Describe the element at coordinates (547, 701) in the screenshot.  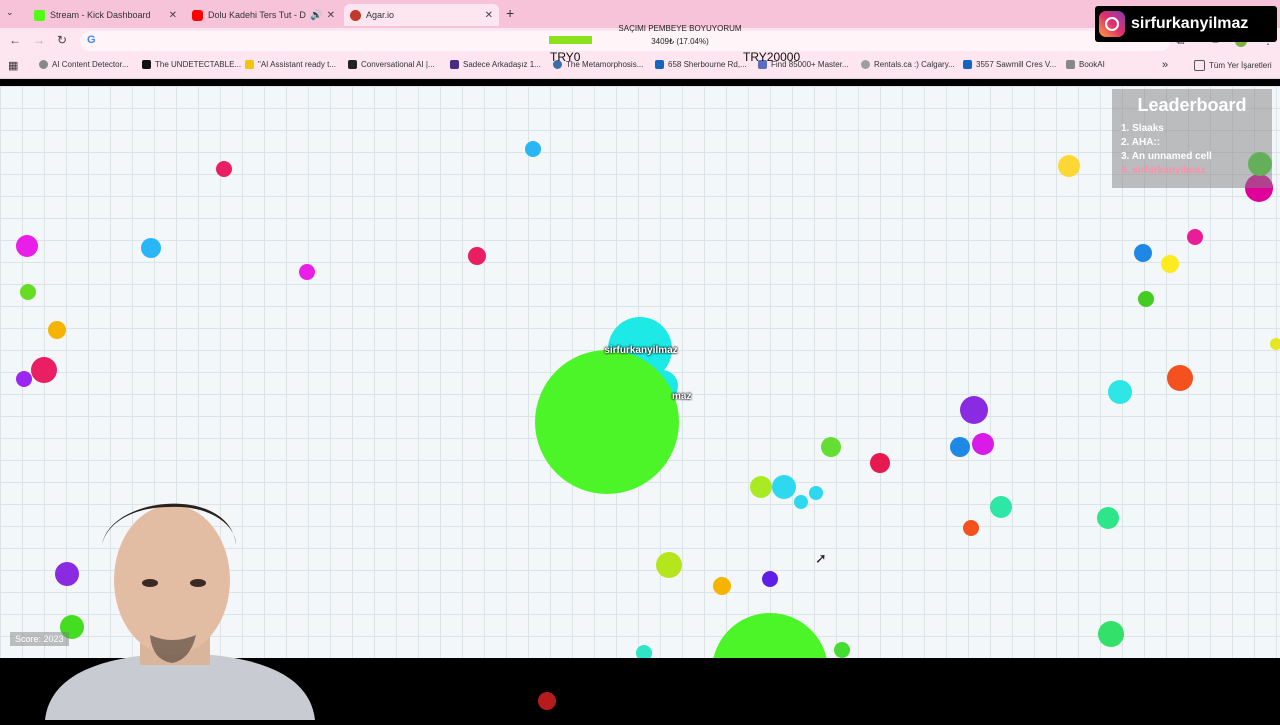
I see `channel-logo` at that location.